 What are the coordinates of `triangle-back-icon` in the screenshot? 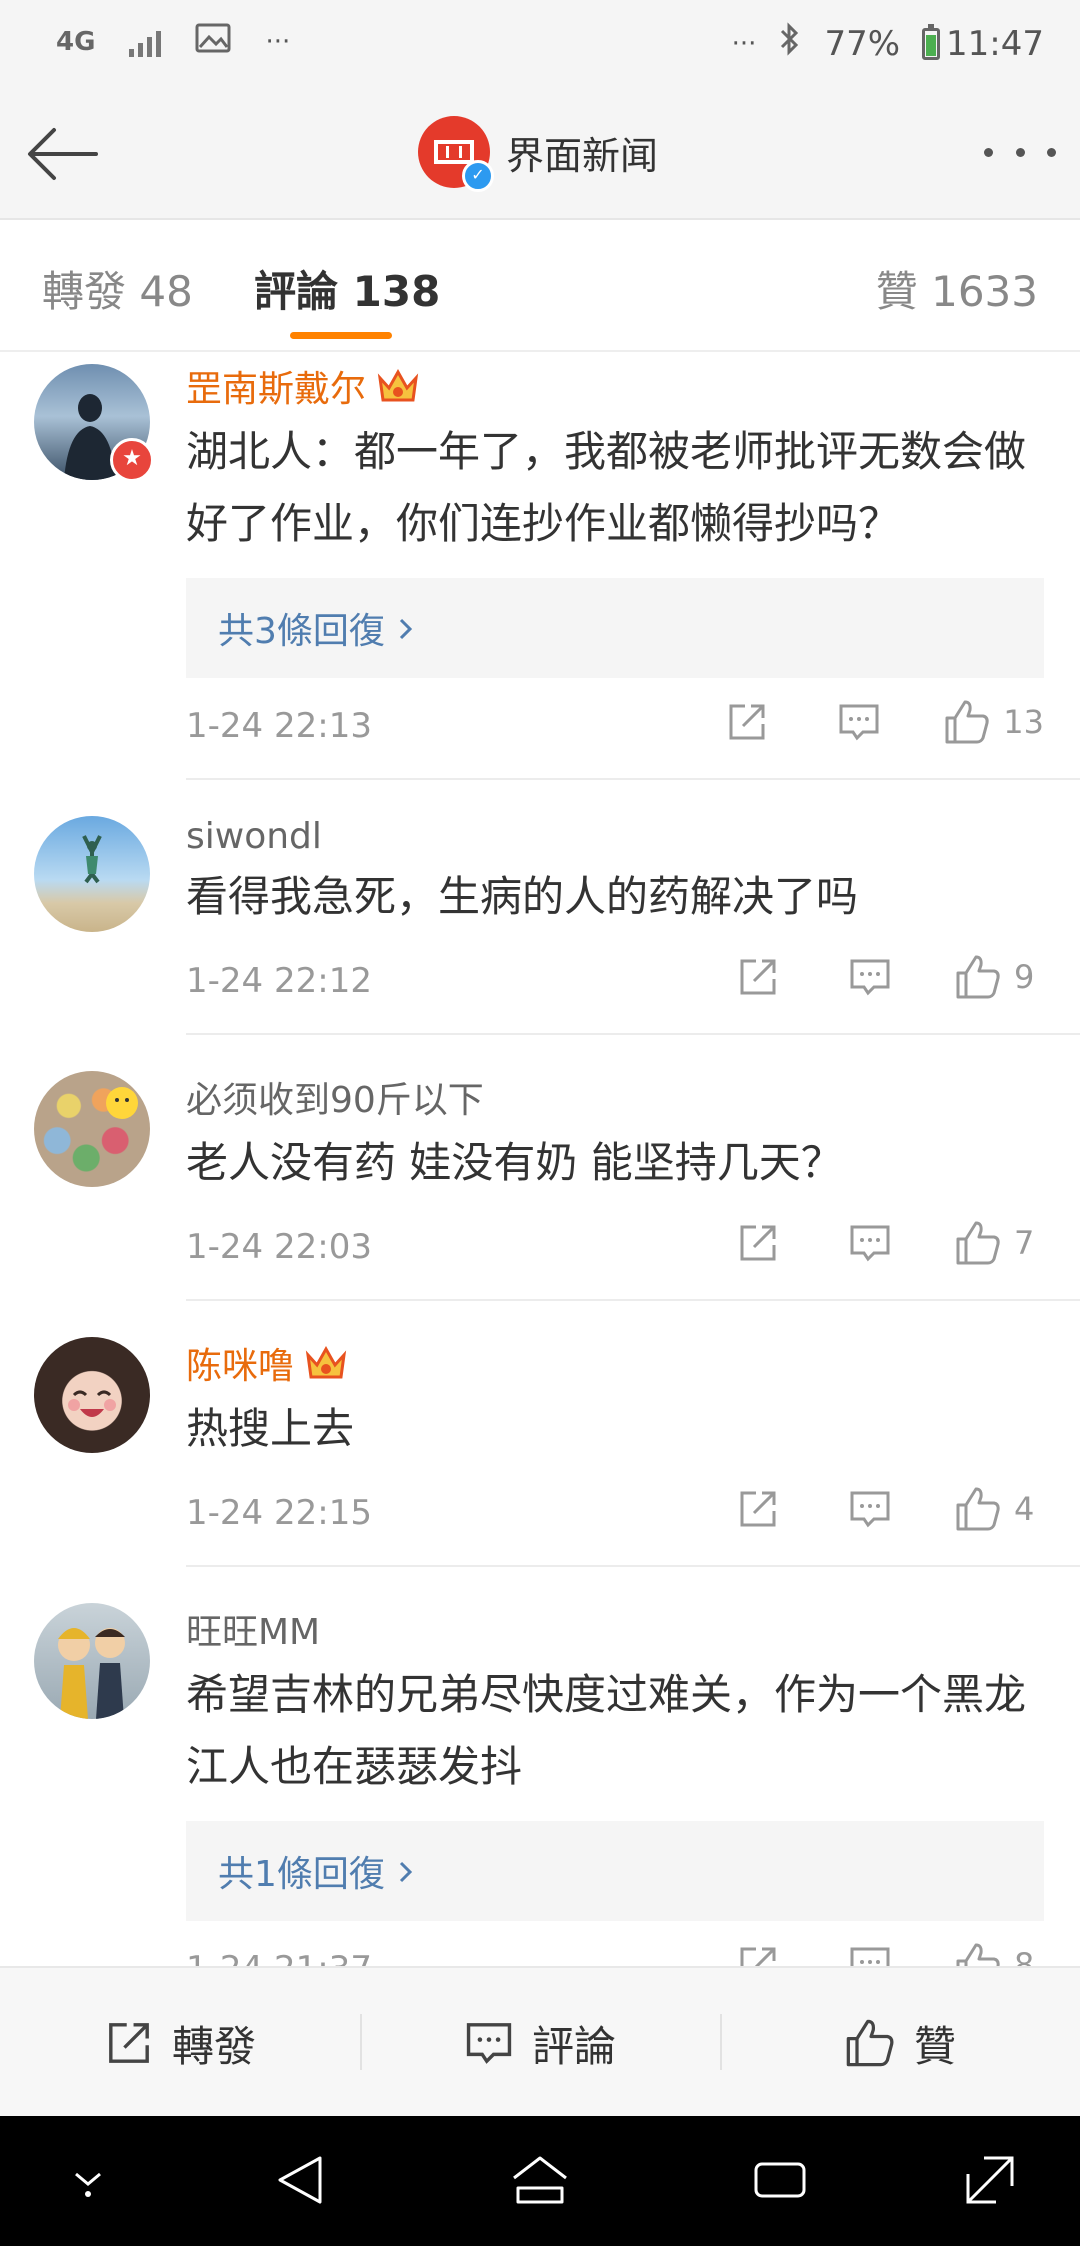 It's located at (300, 2180).